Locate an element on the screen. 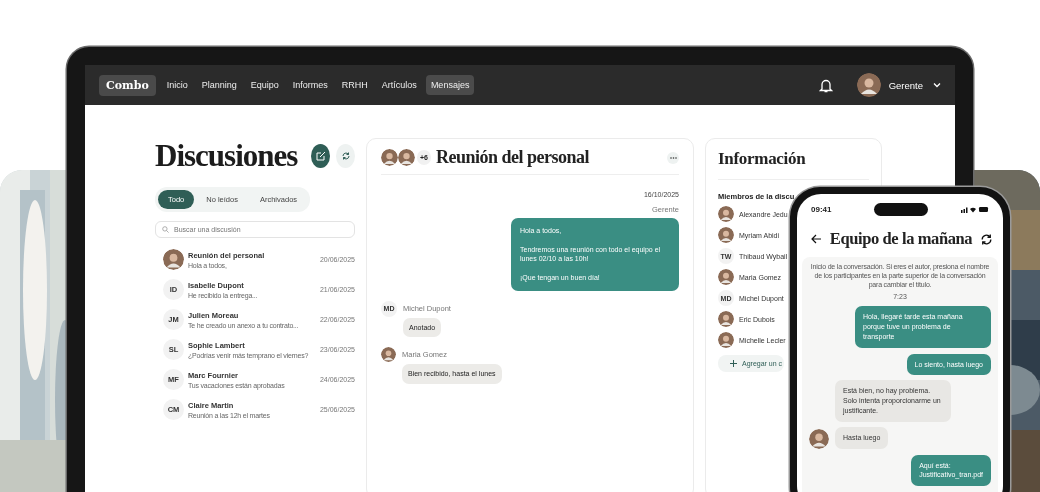 The width and height of the screenshot is (1040, 492). page-title: Discusiones is located at coordinates (226, 156).